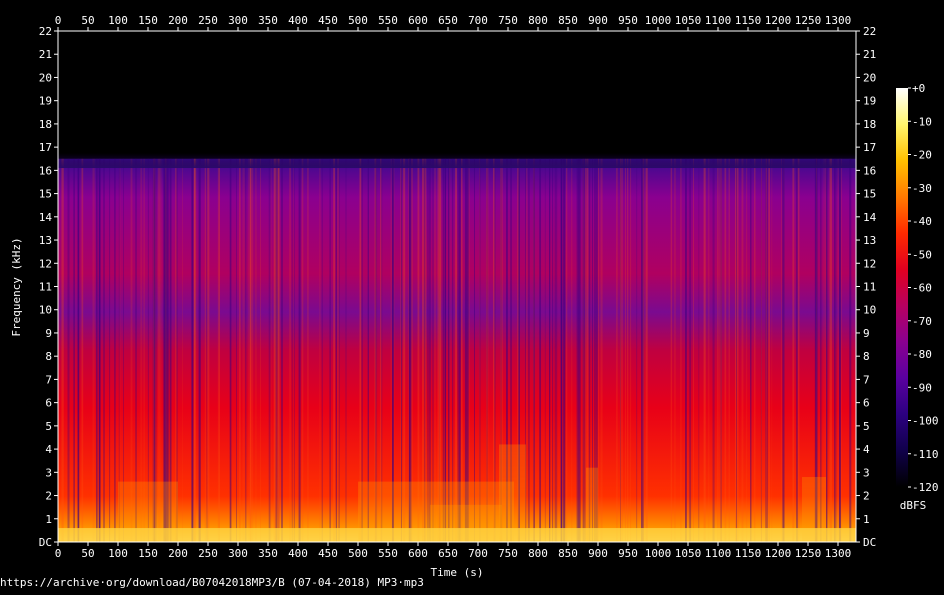 Image resolution: width=944 pixels, height=595 pixels. Describe the element at coordinates (922, 321) in the screenshot. I see `colorbar-tick-label: -70` at that location.